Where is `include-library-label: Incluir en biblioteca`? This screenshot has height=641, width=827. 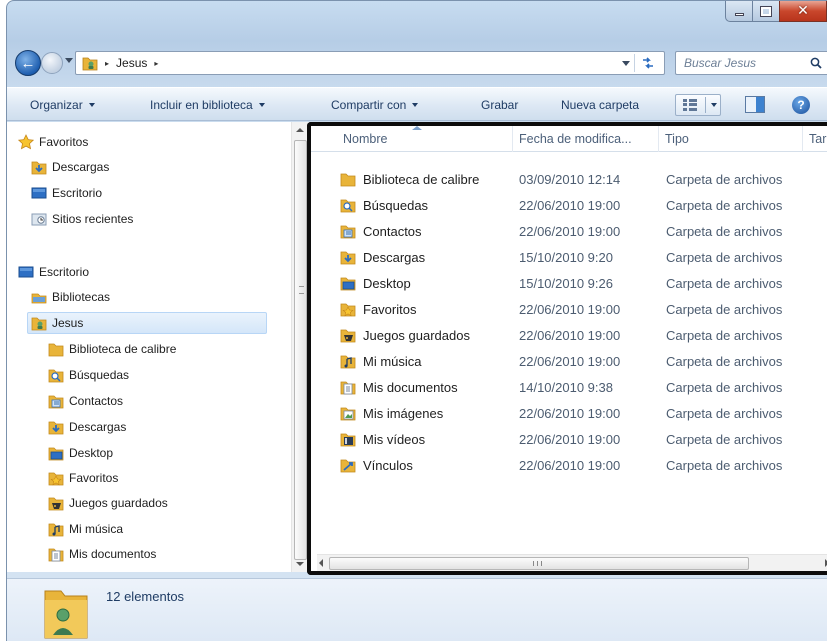
include-library-label: Incluir en biblioteca is located at coordinates (201, 105).